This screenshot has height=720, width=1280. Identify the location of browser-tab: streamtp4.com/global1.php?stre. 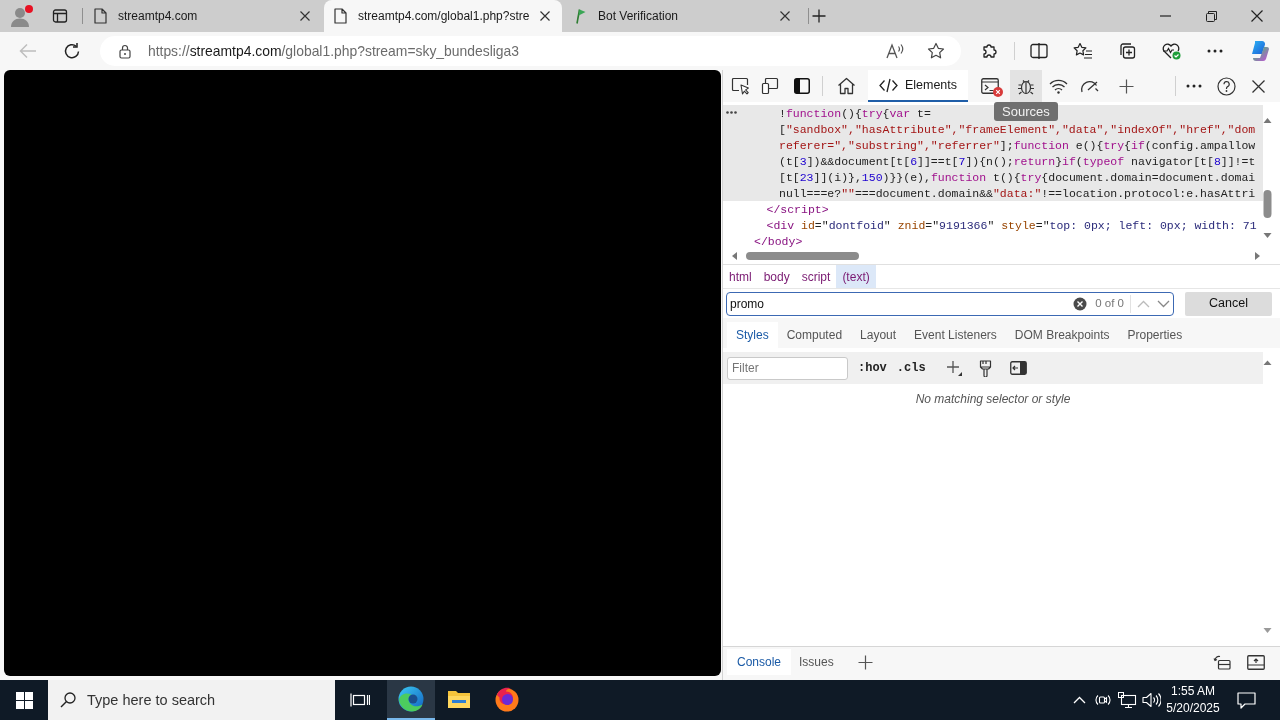
(443, 16).